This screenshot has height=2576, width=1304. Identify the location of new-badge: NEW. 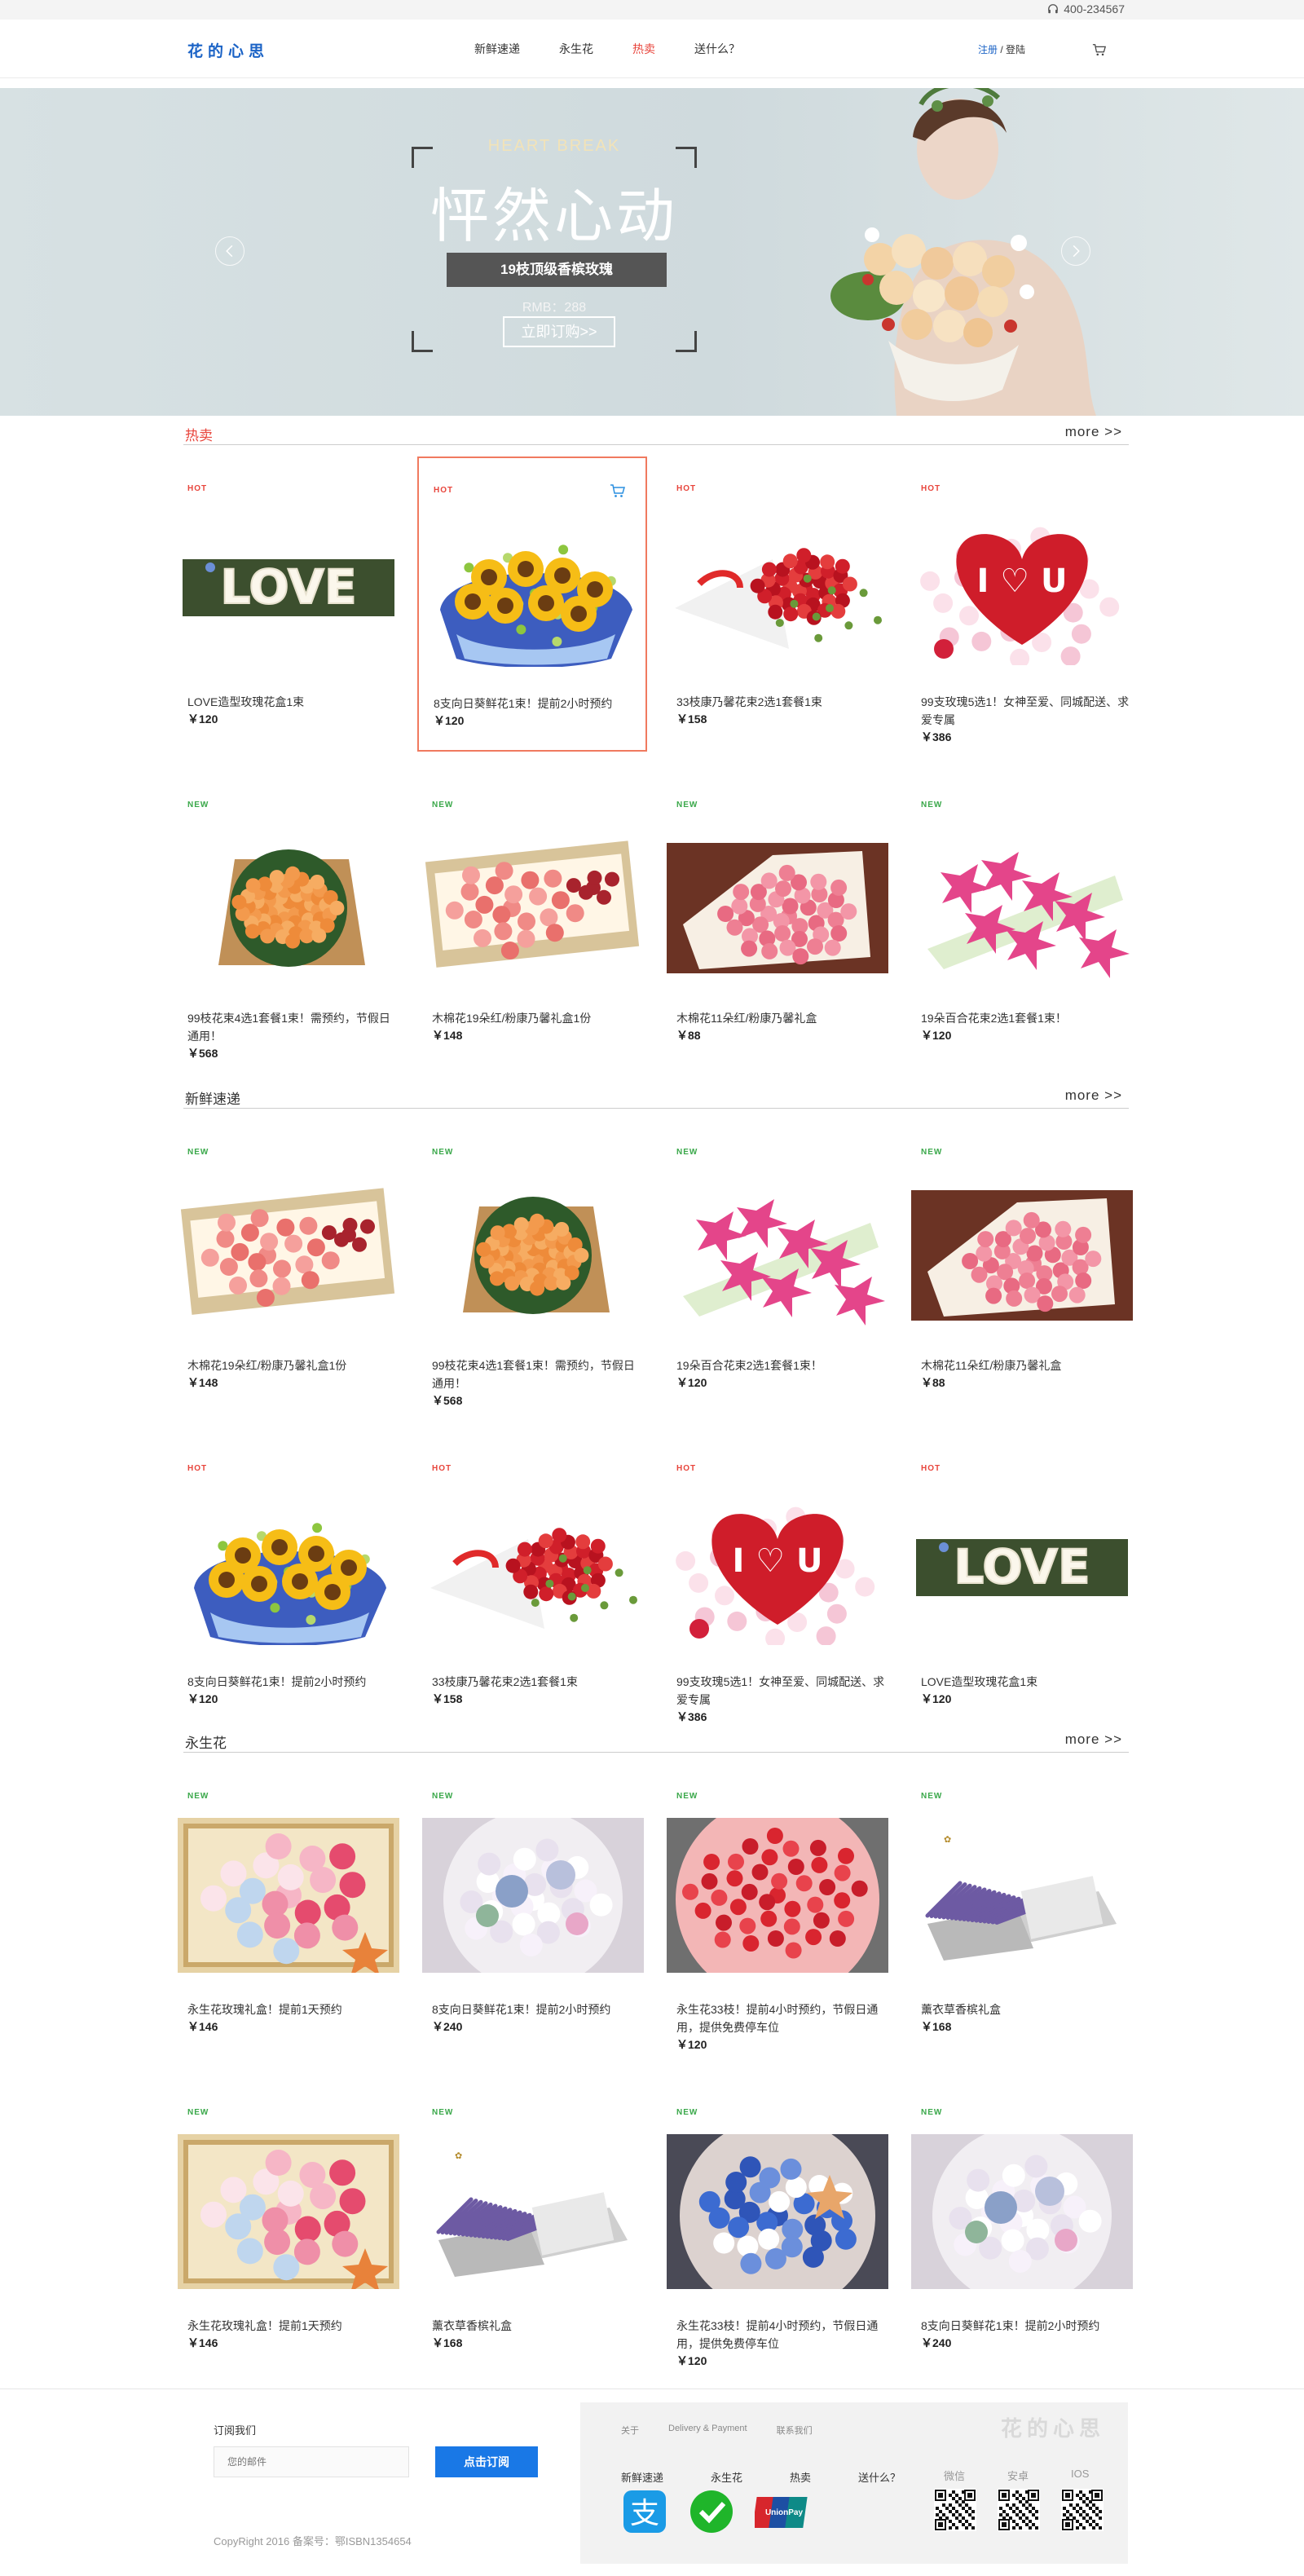
(443, 1796).